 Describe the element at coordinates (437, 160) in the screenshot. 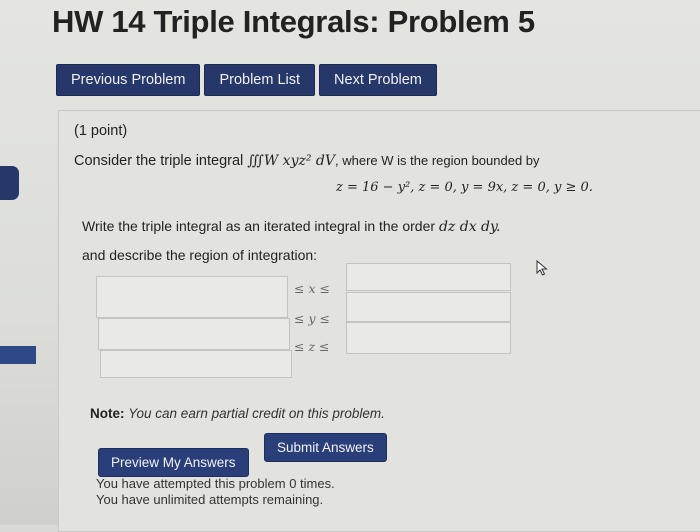

I see `statement-suffix: , where W is the region bounded by` at that location.